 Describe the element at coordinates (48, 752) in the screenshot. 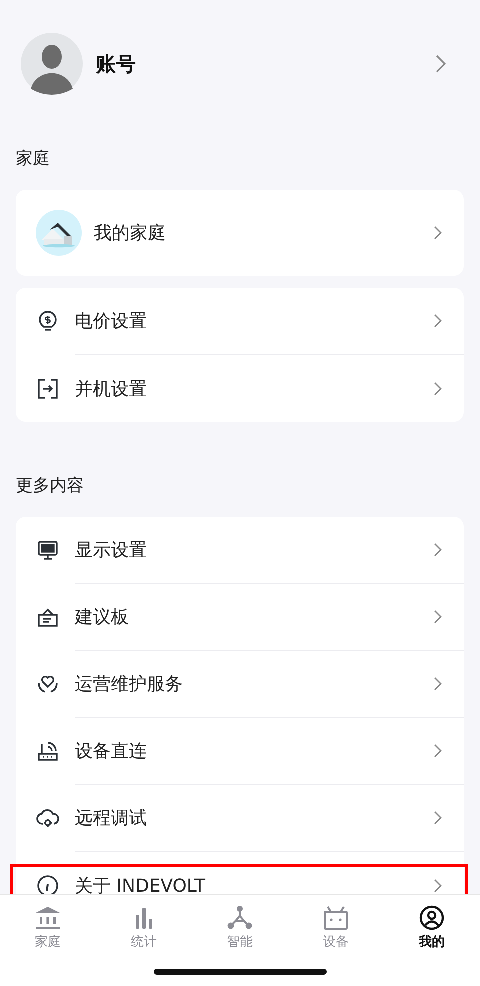

I see `router-icon` at that location.